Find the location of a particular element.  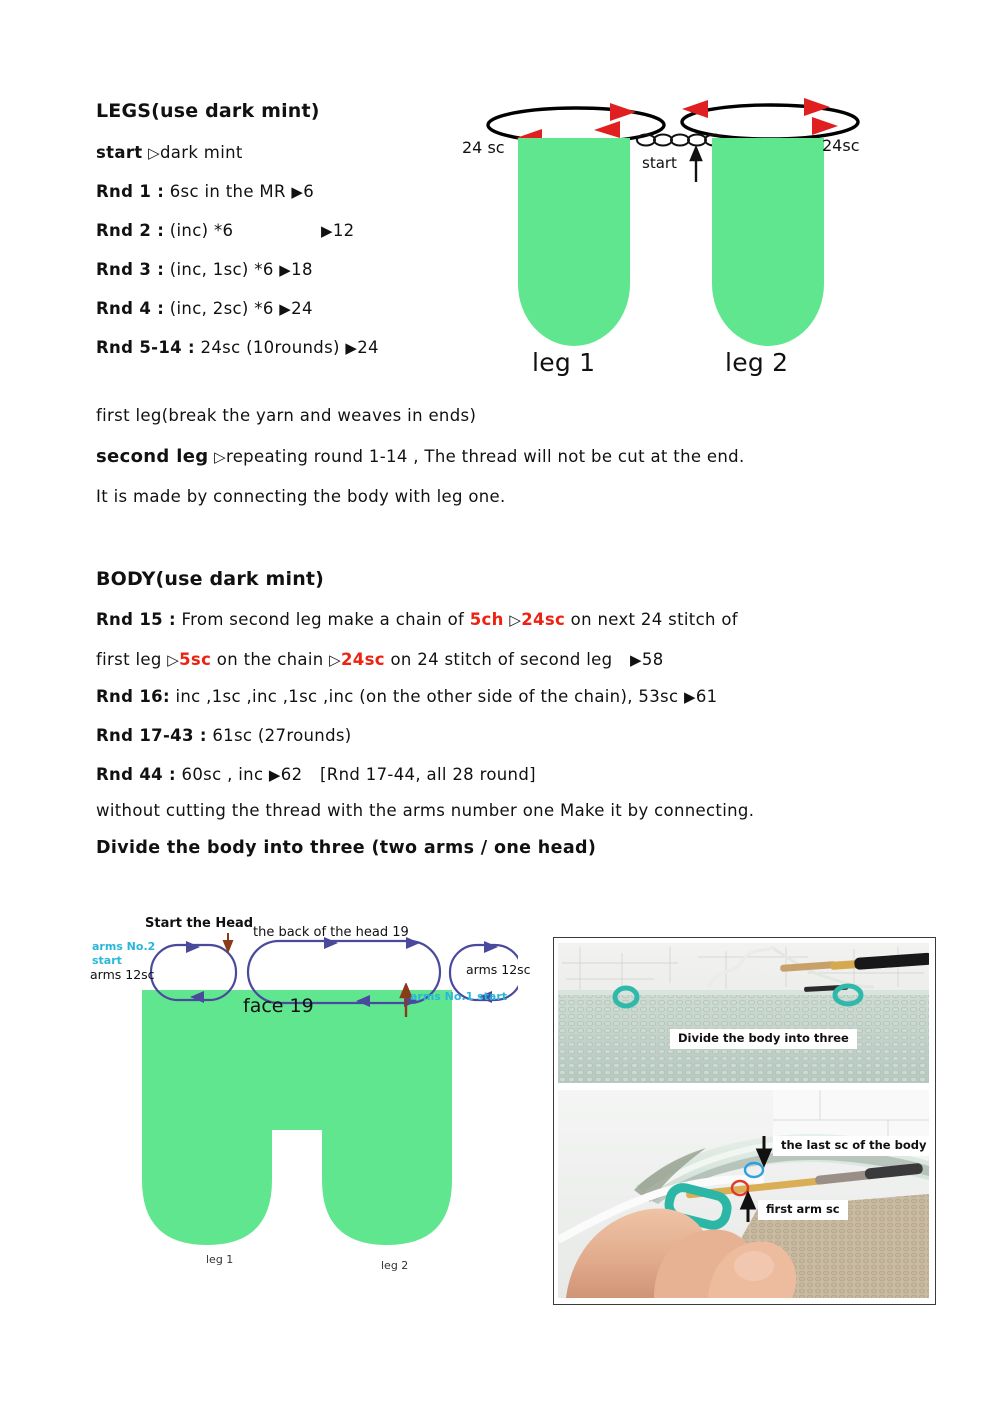

body-rnd15-red-5sc: 5sc is located at coordinates (195, 659).